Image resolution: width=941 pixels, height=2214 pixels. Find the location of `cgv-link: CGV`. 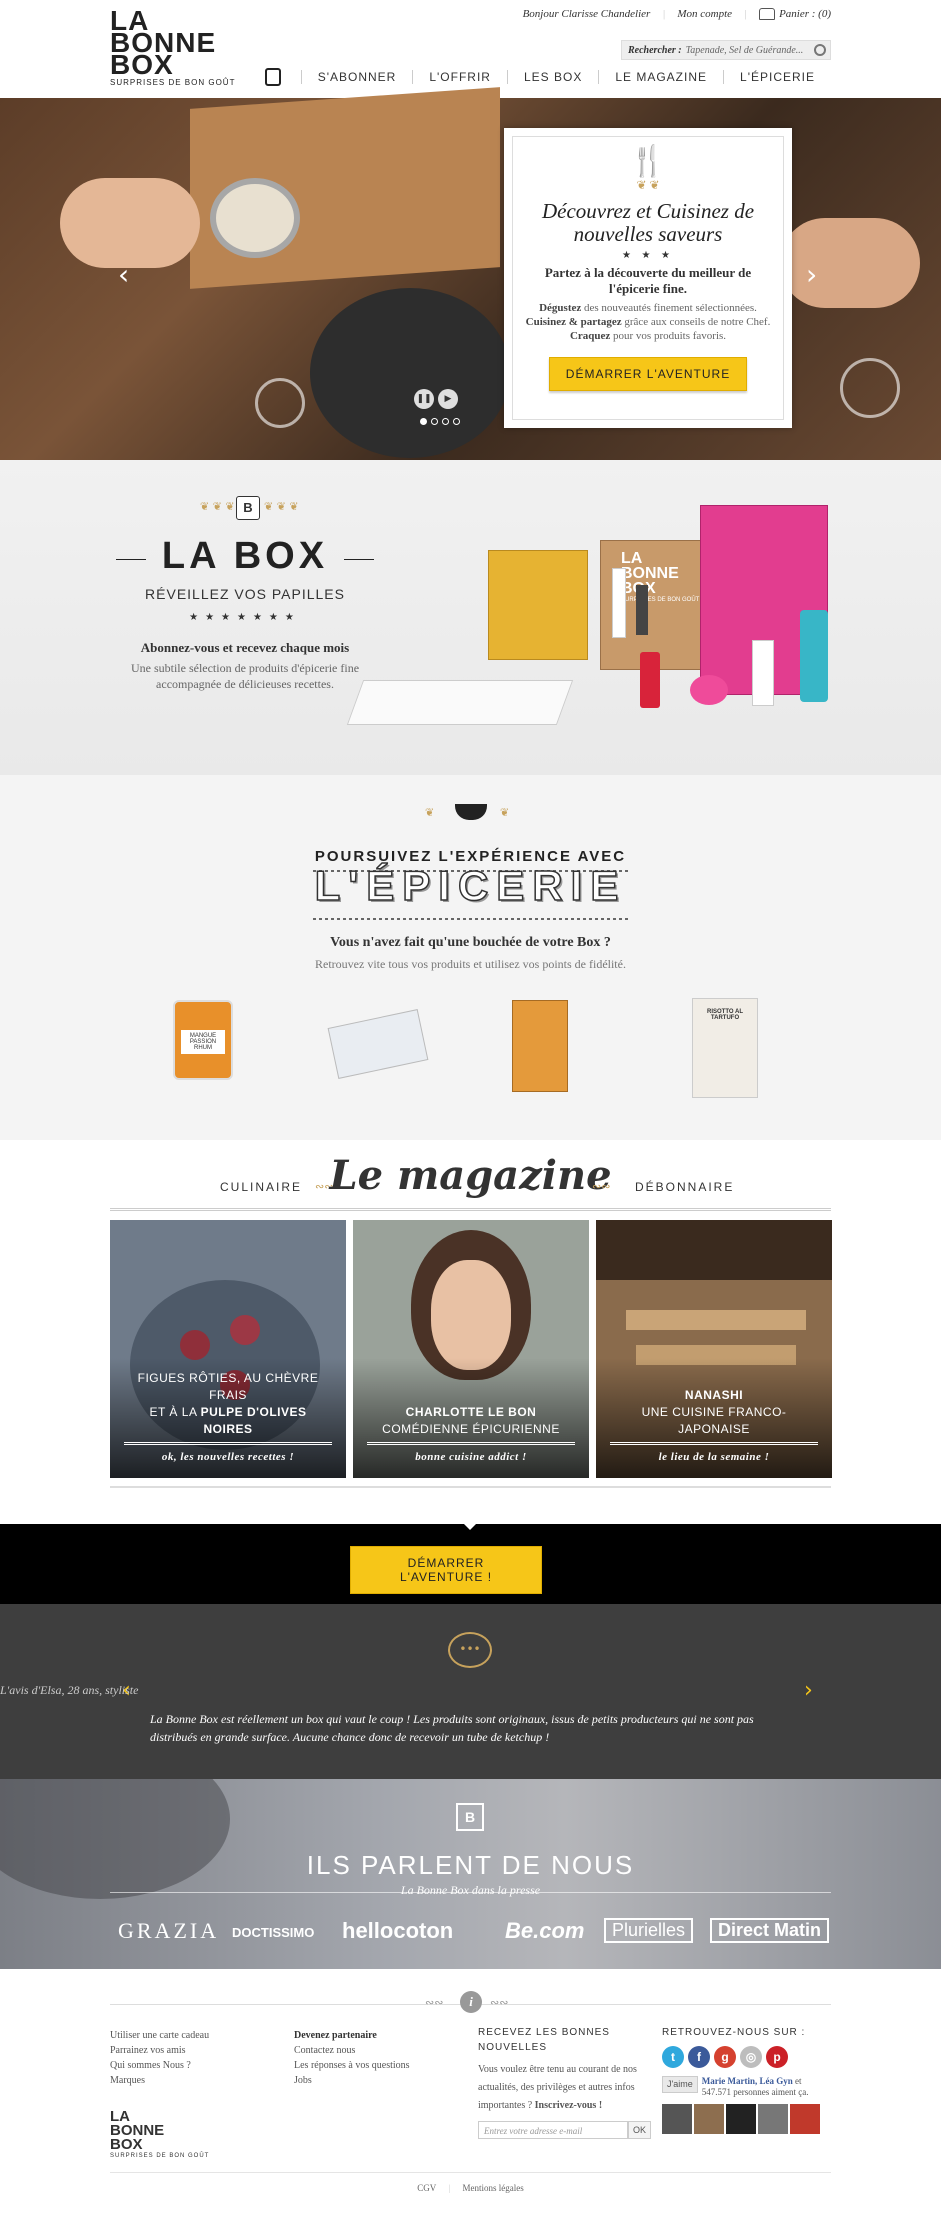

cgv-link: CGV is located at coordinates (426, 2188).